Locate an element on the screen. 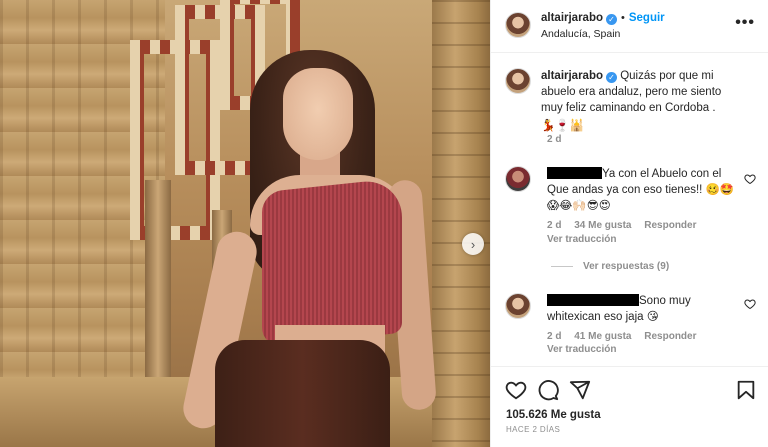 The image size is (768, 447). share-icon is located at coordinates (580, 390).